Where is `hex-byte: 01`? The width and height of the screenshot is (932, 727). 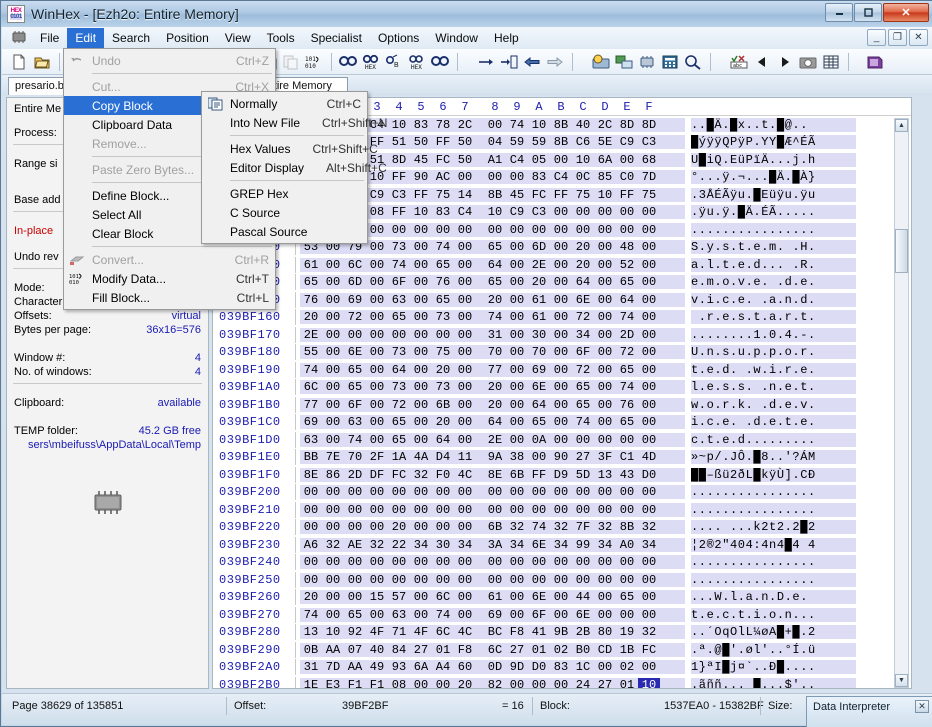
hex-byte: 01 is located at coordinates (443, 650).